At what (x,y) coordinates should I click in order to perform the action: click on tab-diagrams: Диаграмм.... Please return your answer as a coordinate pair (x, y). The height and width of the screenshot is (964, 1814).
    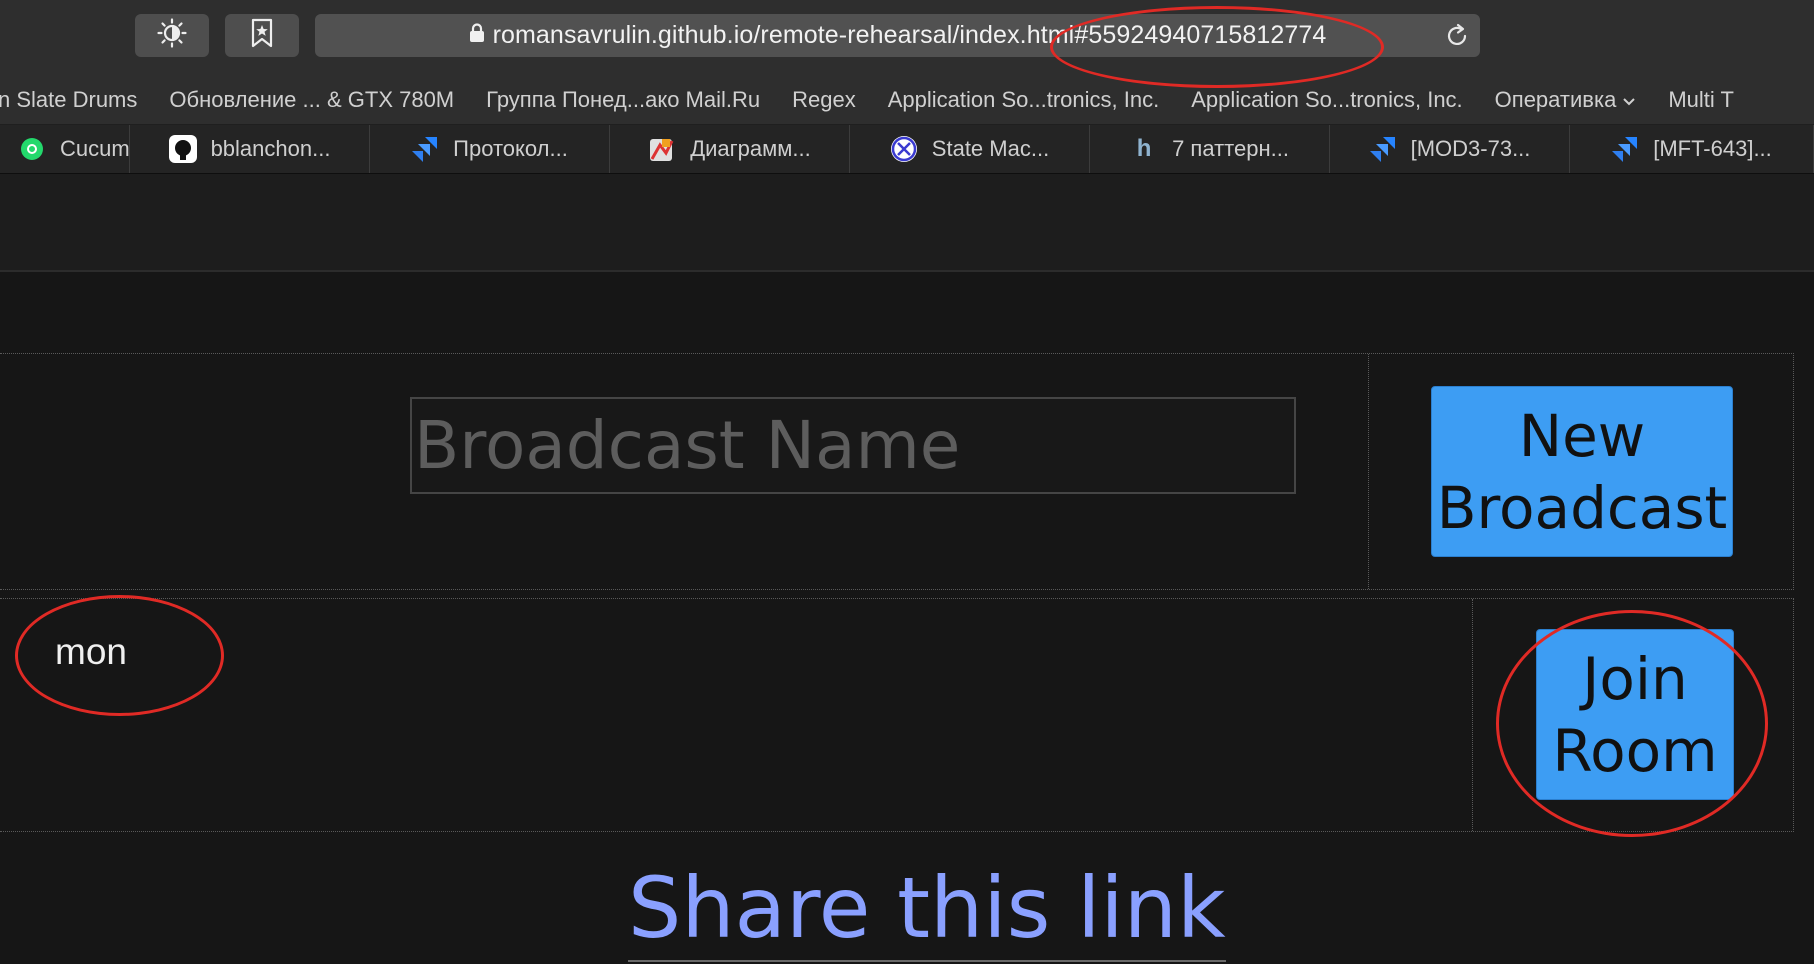
    Looking at the image, I should click on (730, 149).